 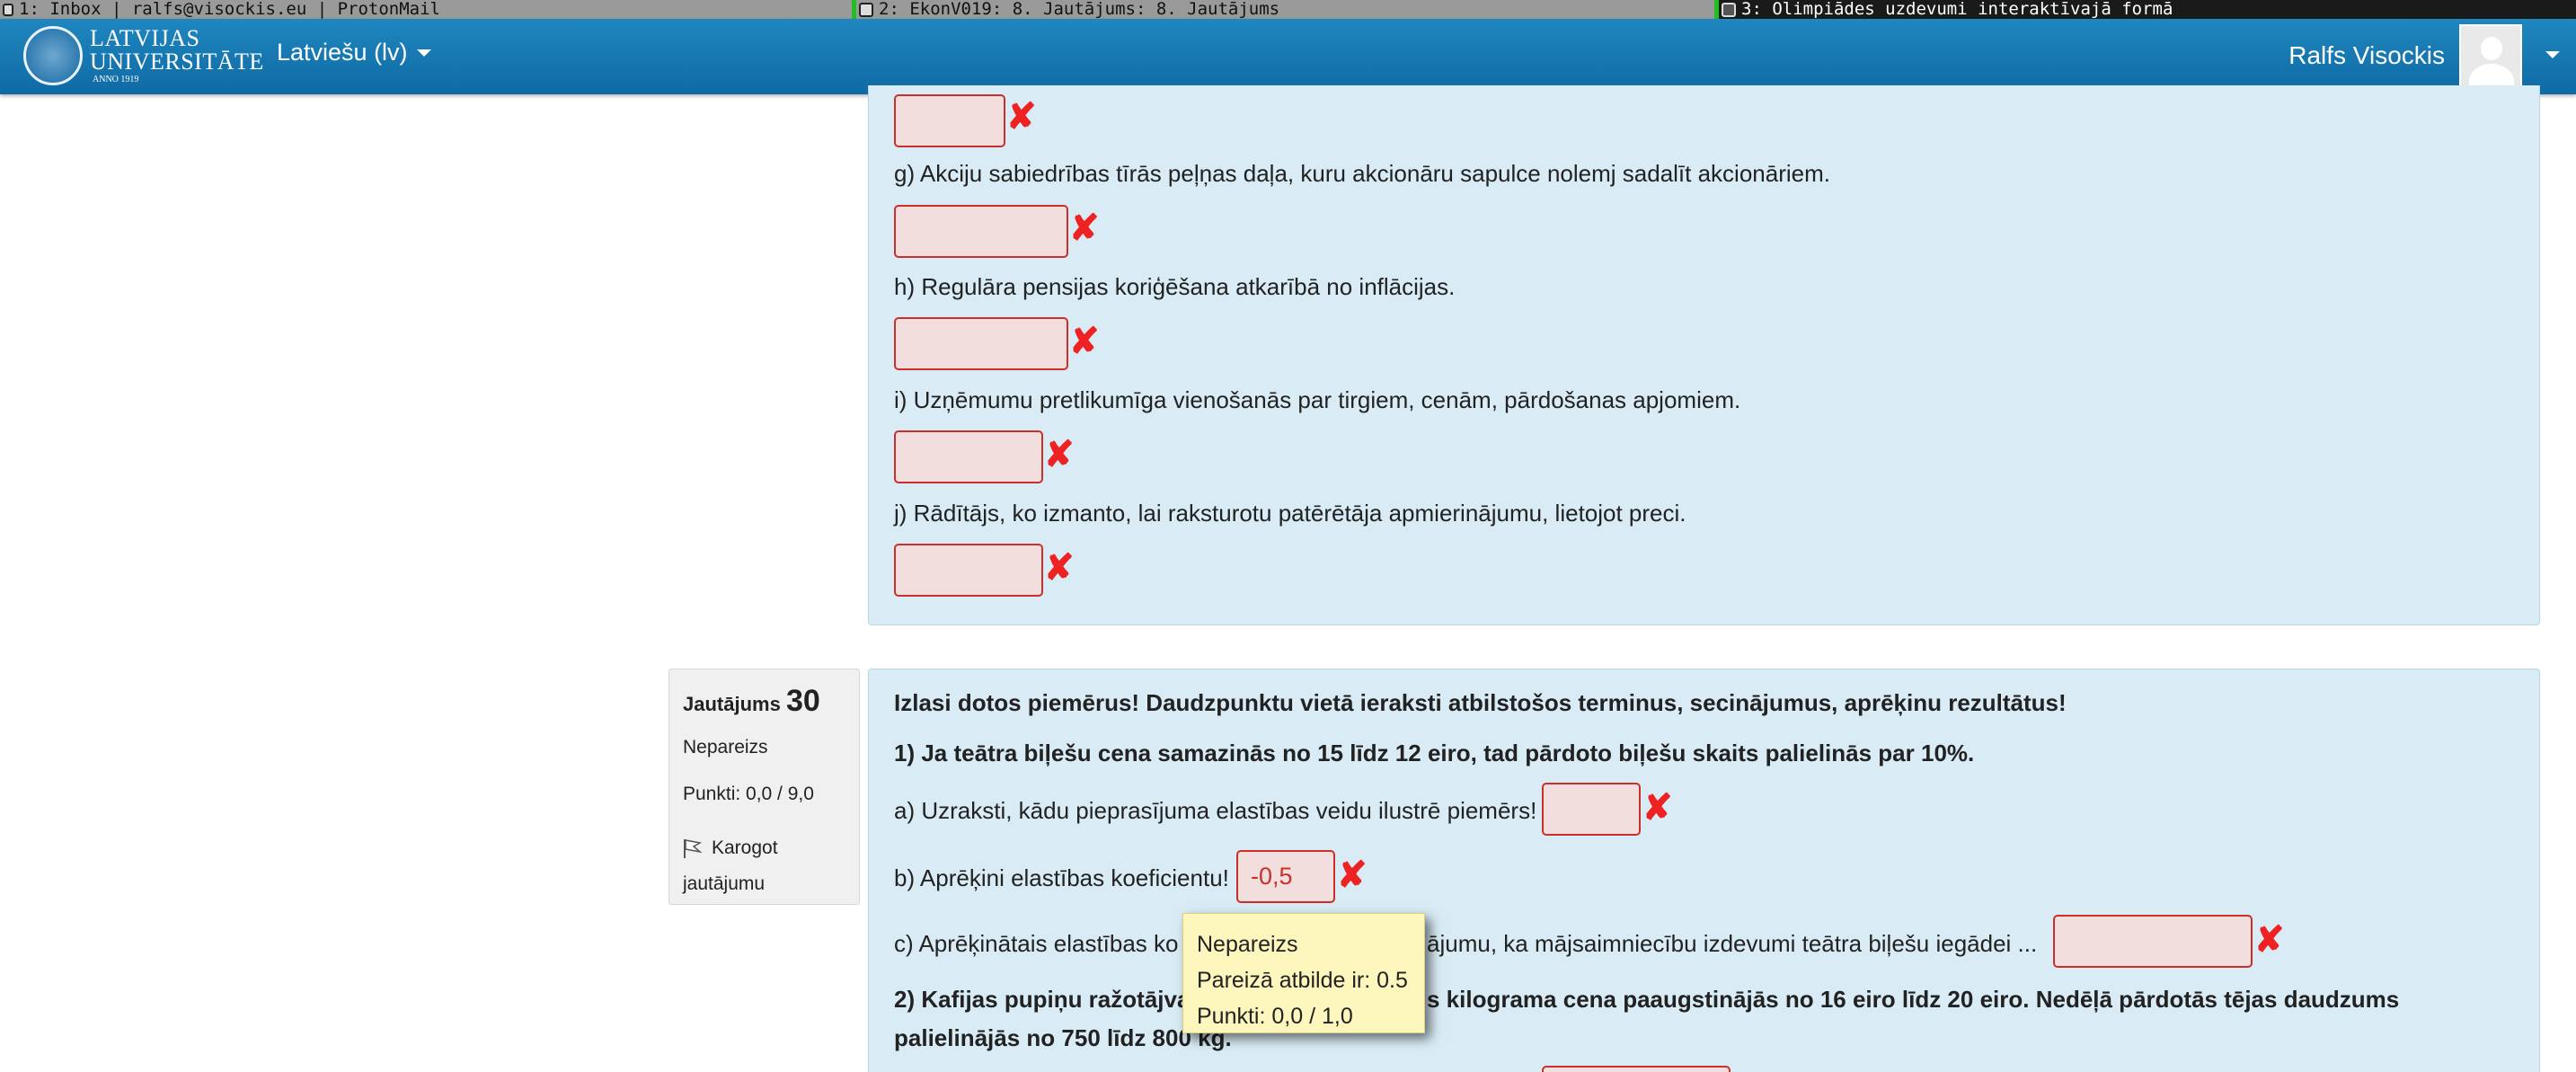 What do you see at coordinates (177, 62) in the screenshot?
I see `logo-line2: UNIVERSITĀTE` at bounding box center [177, 62].